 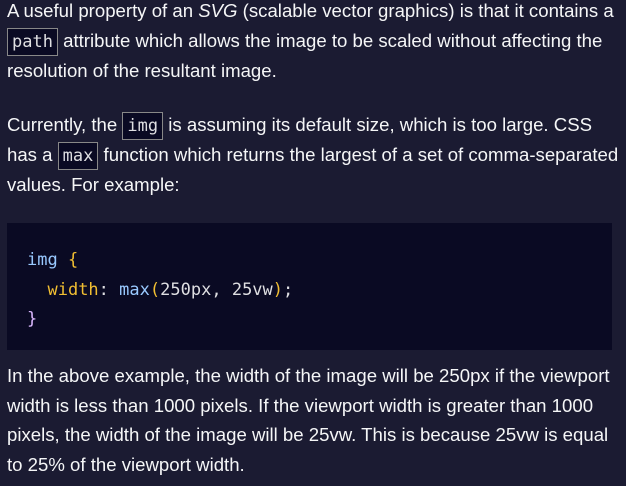 I want to click on code-property: width, so click(x=73, y=289).